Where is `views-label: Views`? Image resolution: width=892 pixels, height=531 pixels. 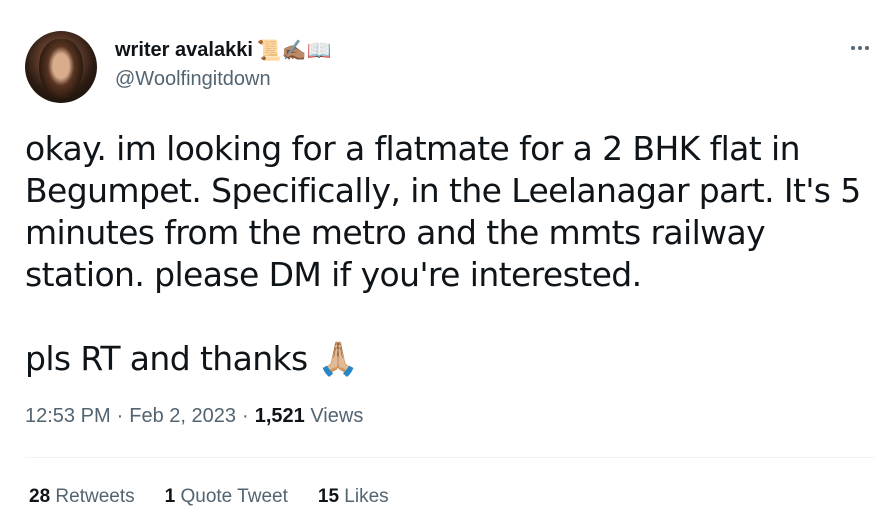
views-label: Views is located at coordinates (337, 416).